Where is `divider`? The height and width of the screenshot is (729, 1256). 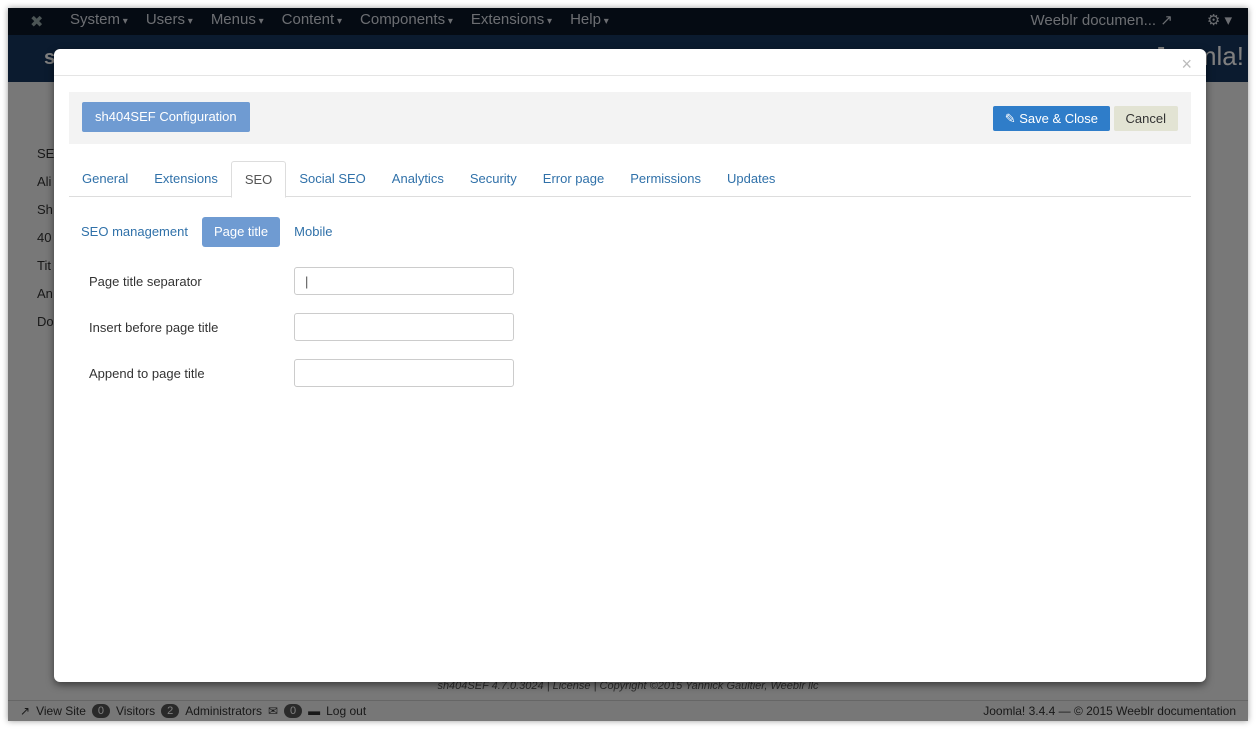 divider is located at coordinates (630, 75).